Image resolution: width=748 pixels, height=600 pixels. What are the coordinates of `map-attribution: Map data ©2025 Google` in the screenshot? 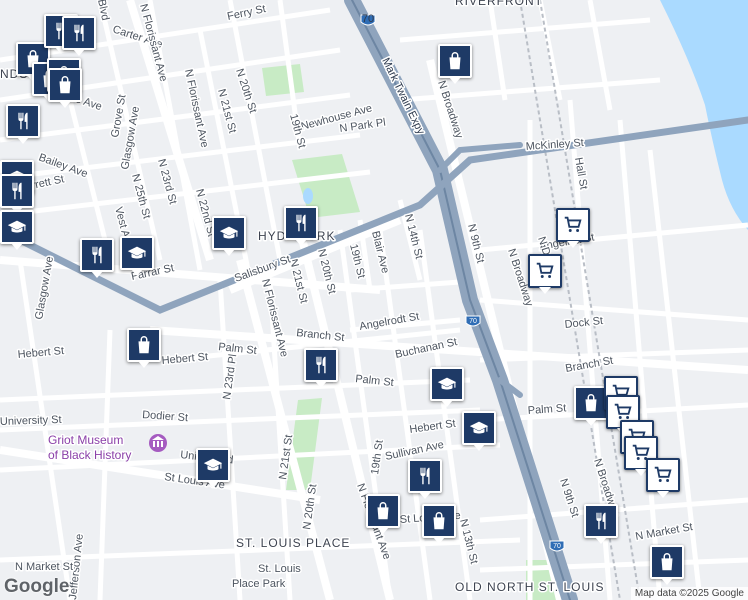 It's located at (689, 593).